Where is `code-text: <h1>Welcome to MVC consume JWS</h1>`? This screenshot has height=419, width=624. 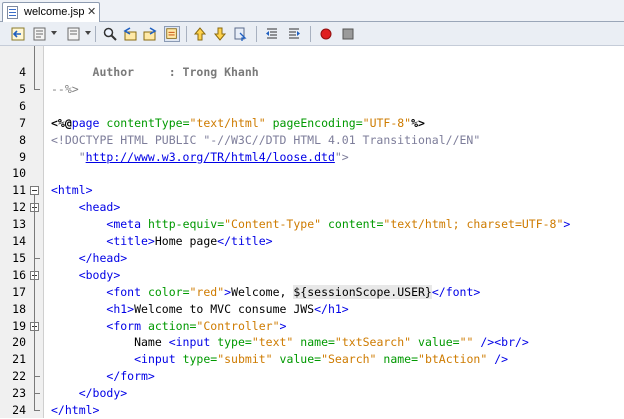
code-text: <h1>Welcome to MVC consume JWS</h1> is located at coordinates (200, 309).